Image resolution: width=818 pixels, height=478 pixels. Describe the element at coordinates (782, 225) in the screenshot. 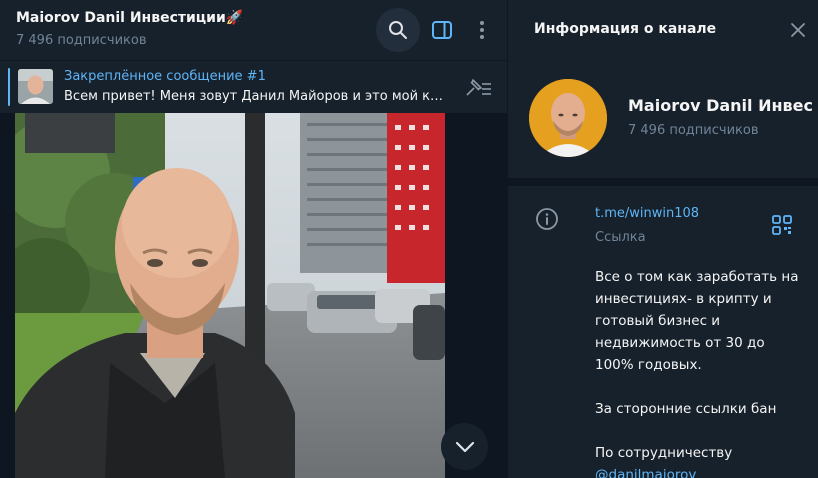

I see `qr-code-icon` at that location.